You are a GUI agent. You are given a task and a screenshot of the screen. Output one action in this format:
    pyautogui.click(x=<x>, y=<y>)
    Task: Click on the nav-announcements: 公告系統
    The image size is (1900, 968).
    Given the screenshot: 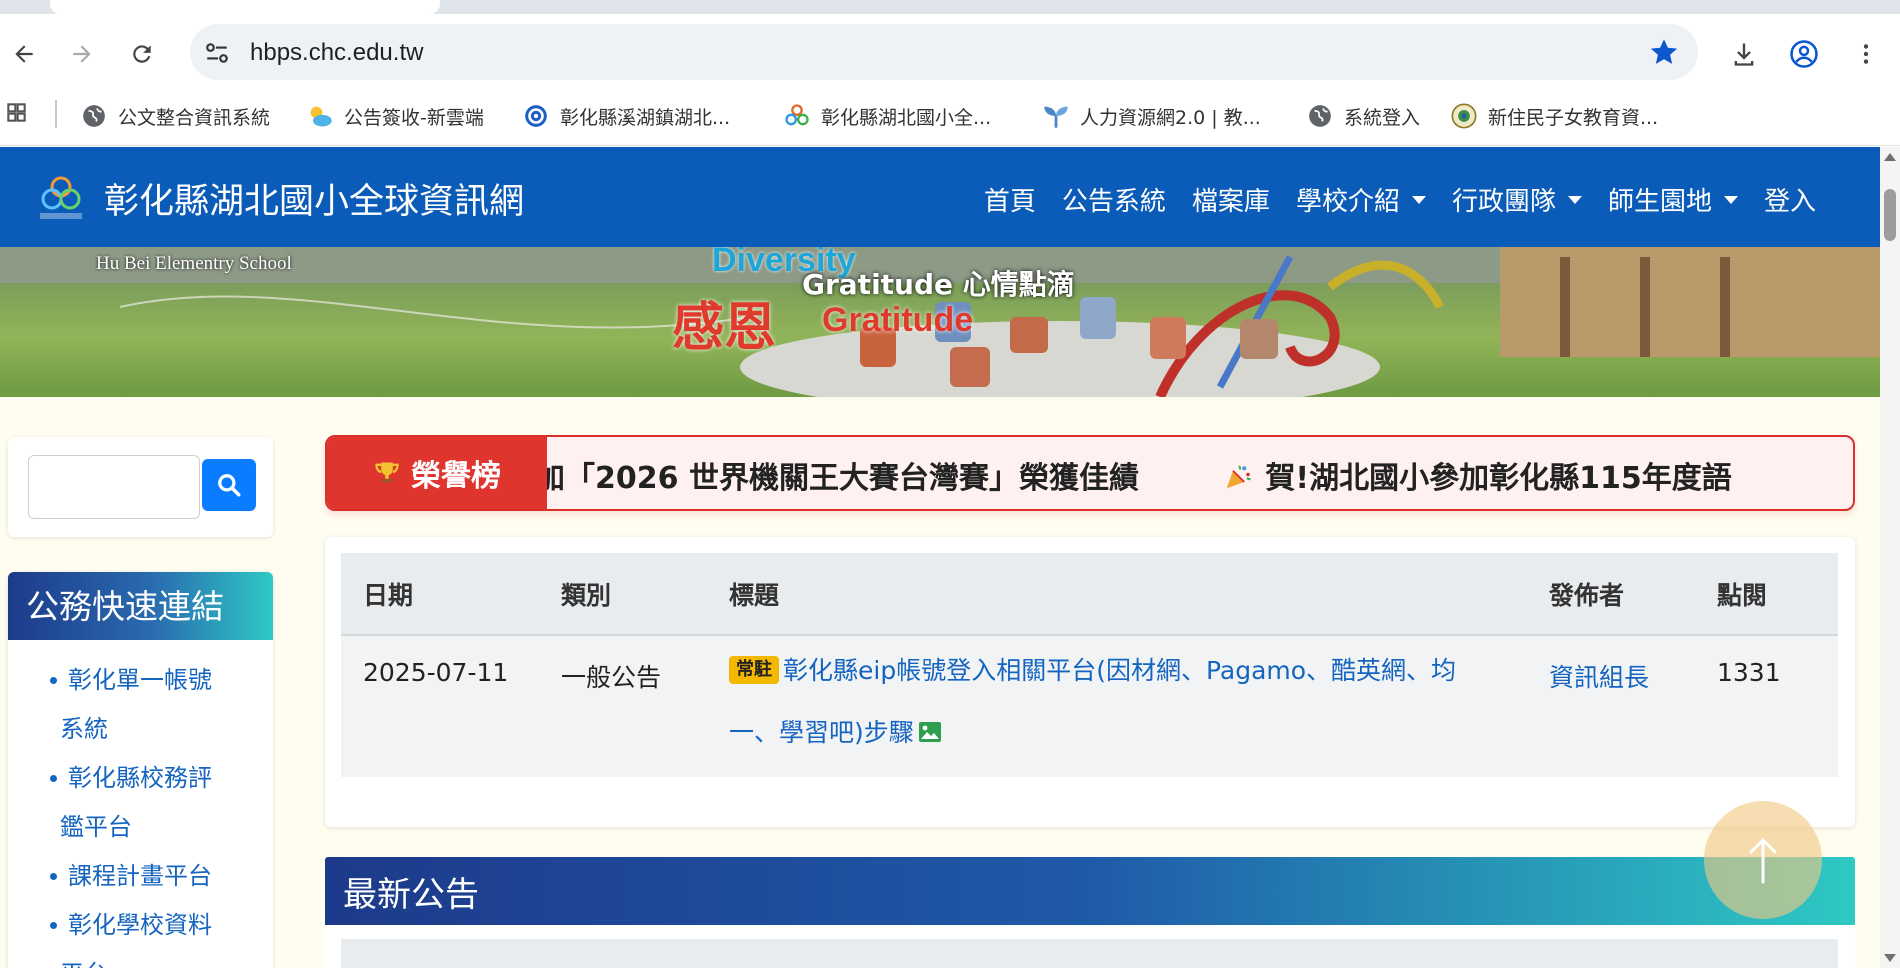 What is the action you would take?
    pyautogui.click(x=1114, y=199)
    